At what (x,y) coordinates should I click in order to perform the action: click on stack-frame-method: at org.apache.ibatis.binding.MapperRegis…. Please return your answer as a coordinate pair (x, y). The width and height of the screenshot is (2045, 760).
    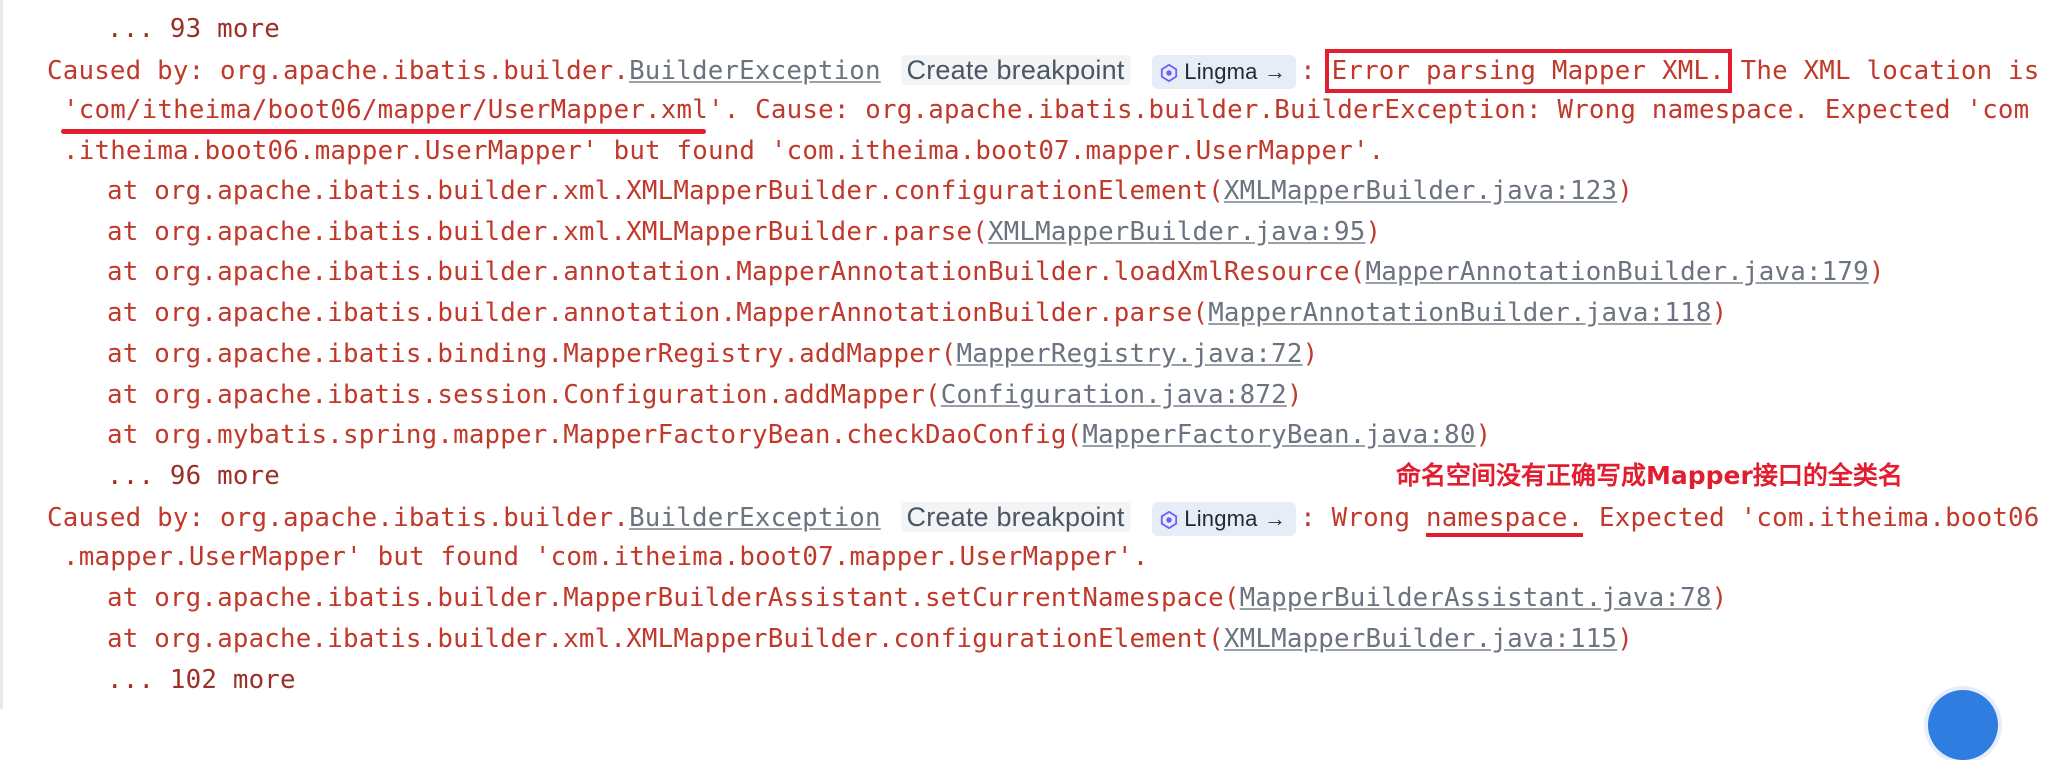
    Looking at the image, I should click on (532, 354).